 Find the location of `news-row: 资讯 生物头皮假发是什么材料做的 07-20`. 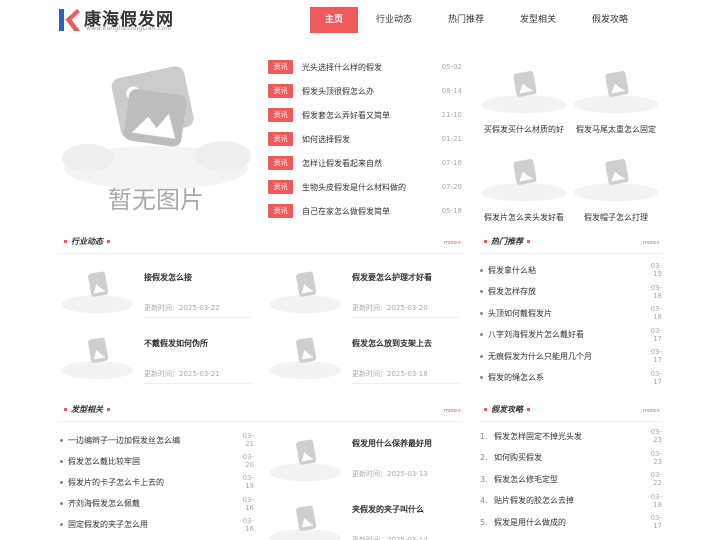

news-row: 资讯 生物头皮假发是什么材料做的 07-20 is located at coordinates (365, 187).